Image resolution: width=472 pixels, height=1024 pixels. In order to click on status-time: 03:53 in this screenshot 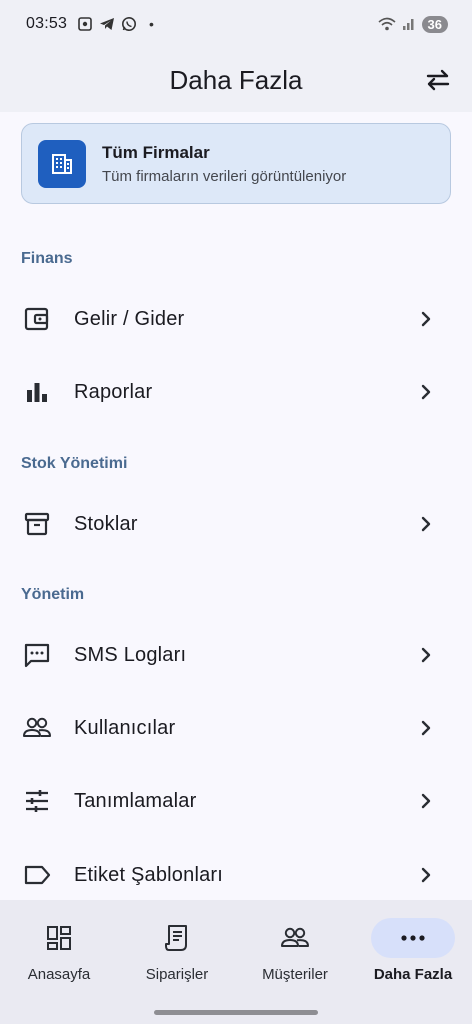, I will do `click(47, 23)`.